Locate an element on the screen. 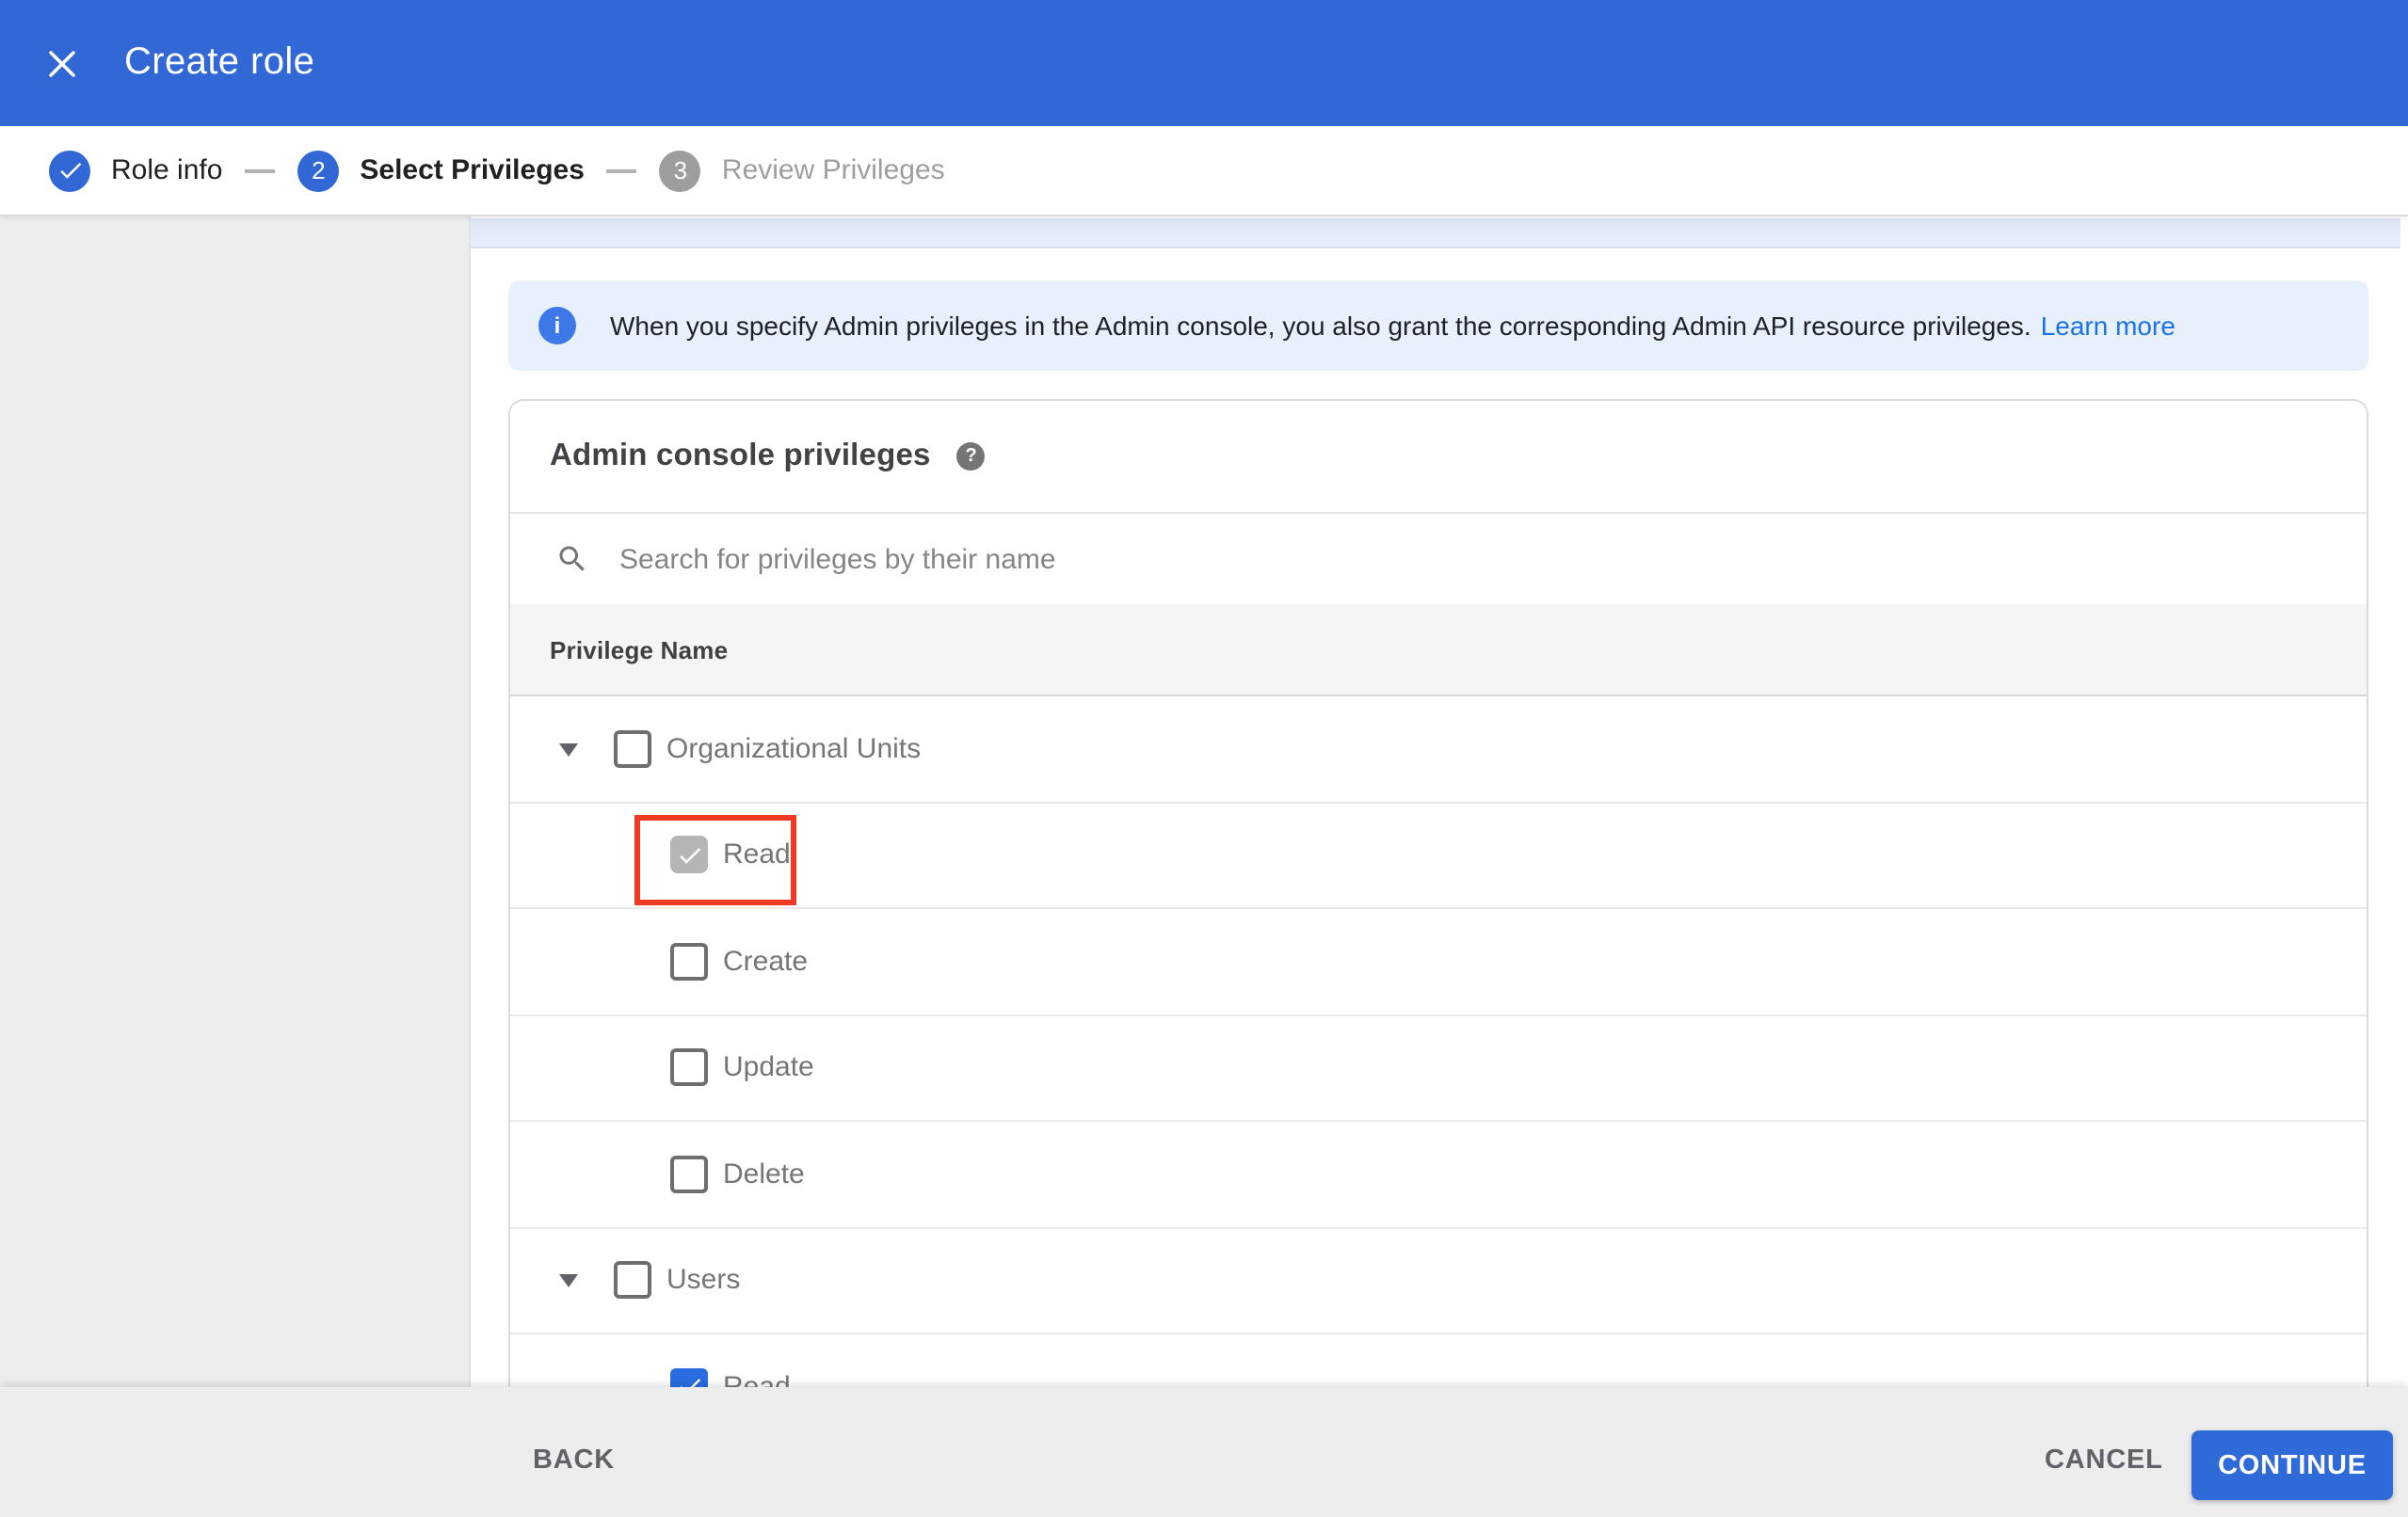  privilege-checkbox-delete is located at coordinates (689, 1174).